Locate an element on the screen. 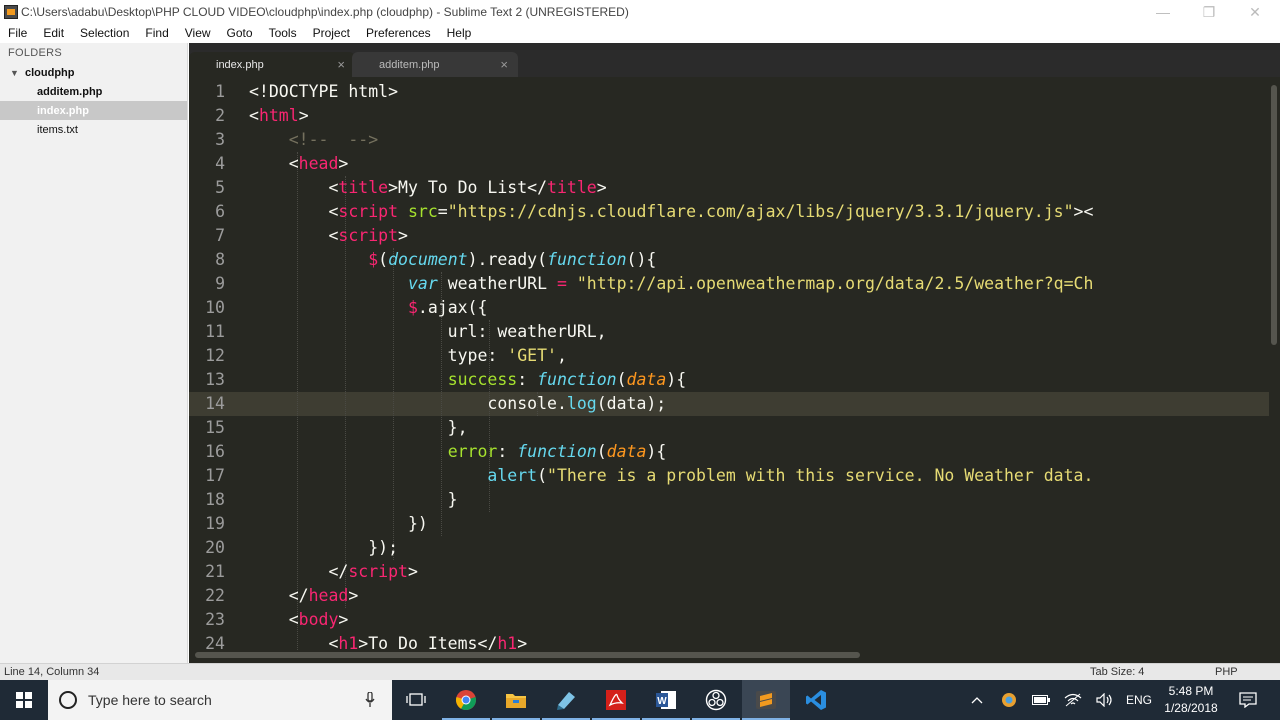 The height and width of the screenshot is (720, 1280). folder-cloudphp: ▼ cloudphp is located at coordinates (93, 72).